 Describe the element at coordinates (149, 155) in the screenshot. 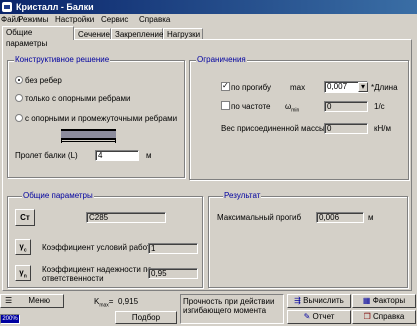

I see `span-unit: м` at that location.